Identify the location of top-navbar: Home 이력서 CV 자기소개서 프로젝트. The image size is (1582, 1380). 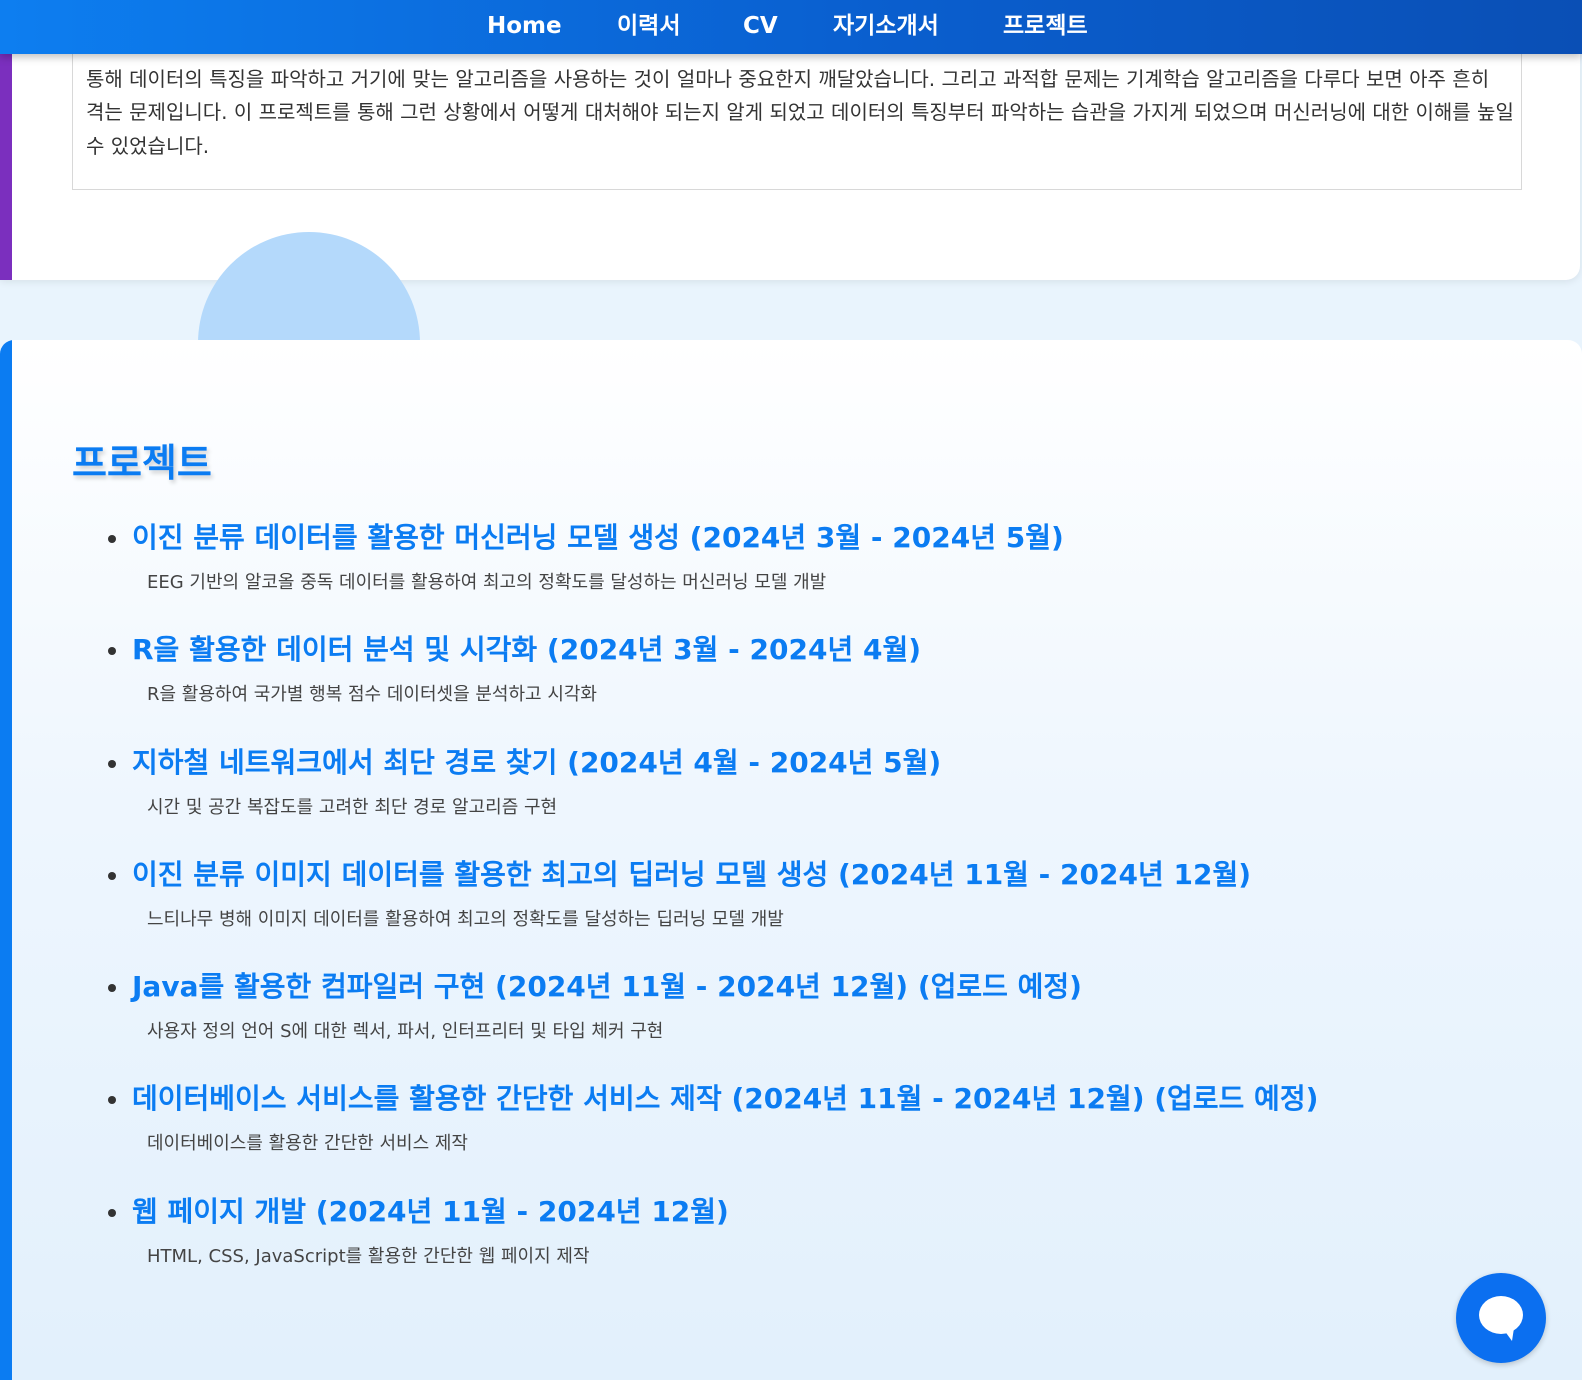
(791, 27).